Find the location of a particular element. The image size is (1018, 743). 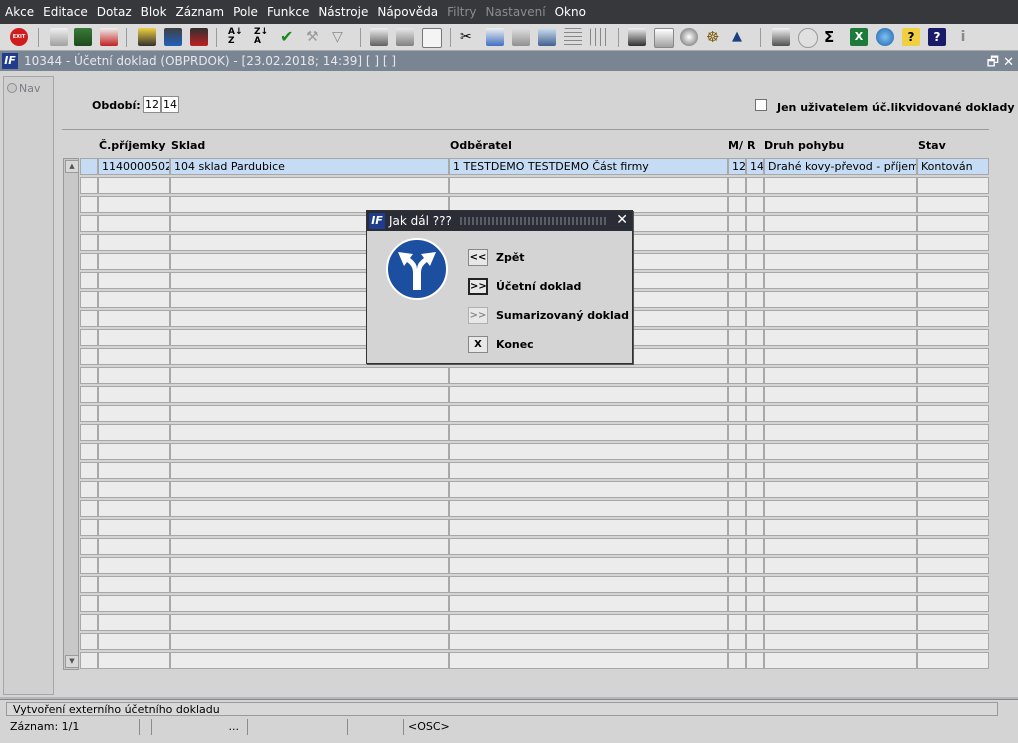

table-cell-stav: Kontován is located at coordinates (953, 166).